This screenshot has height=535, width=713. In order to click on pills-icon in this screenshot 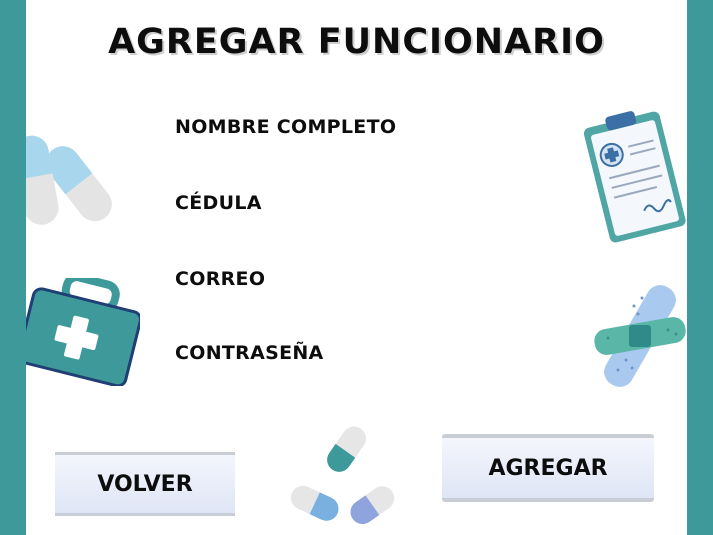, I will do `click(69, 180)`.